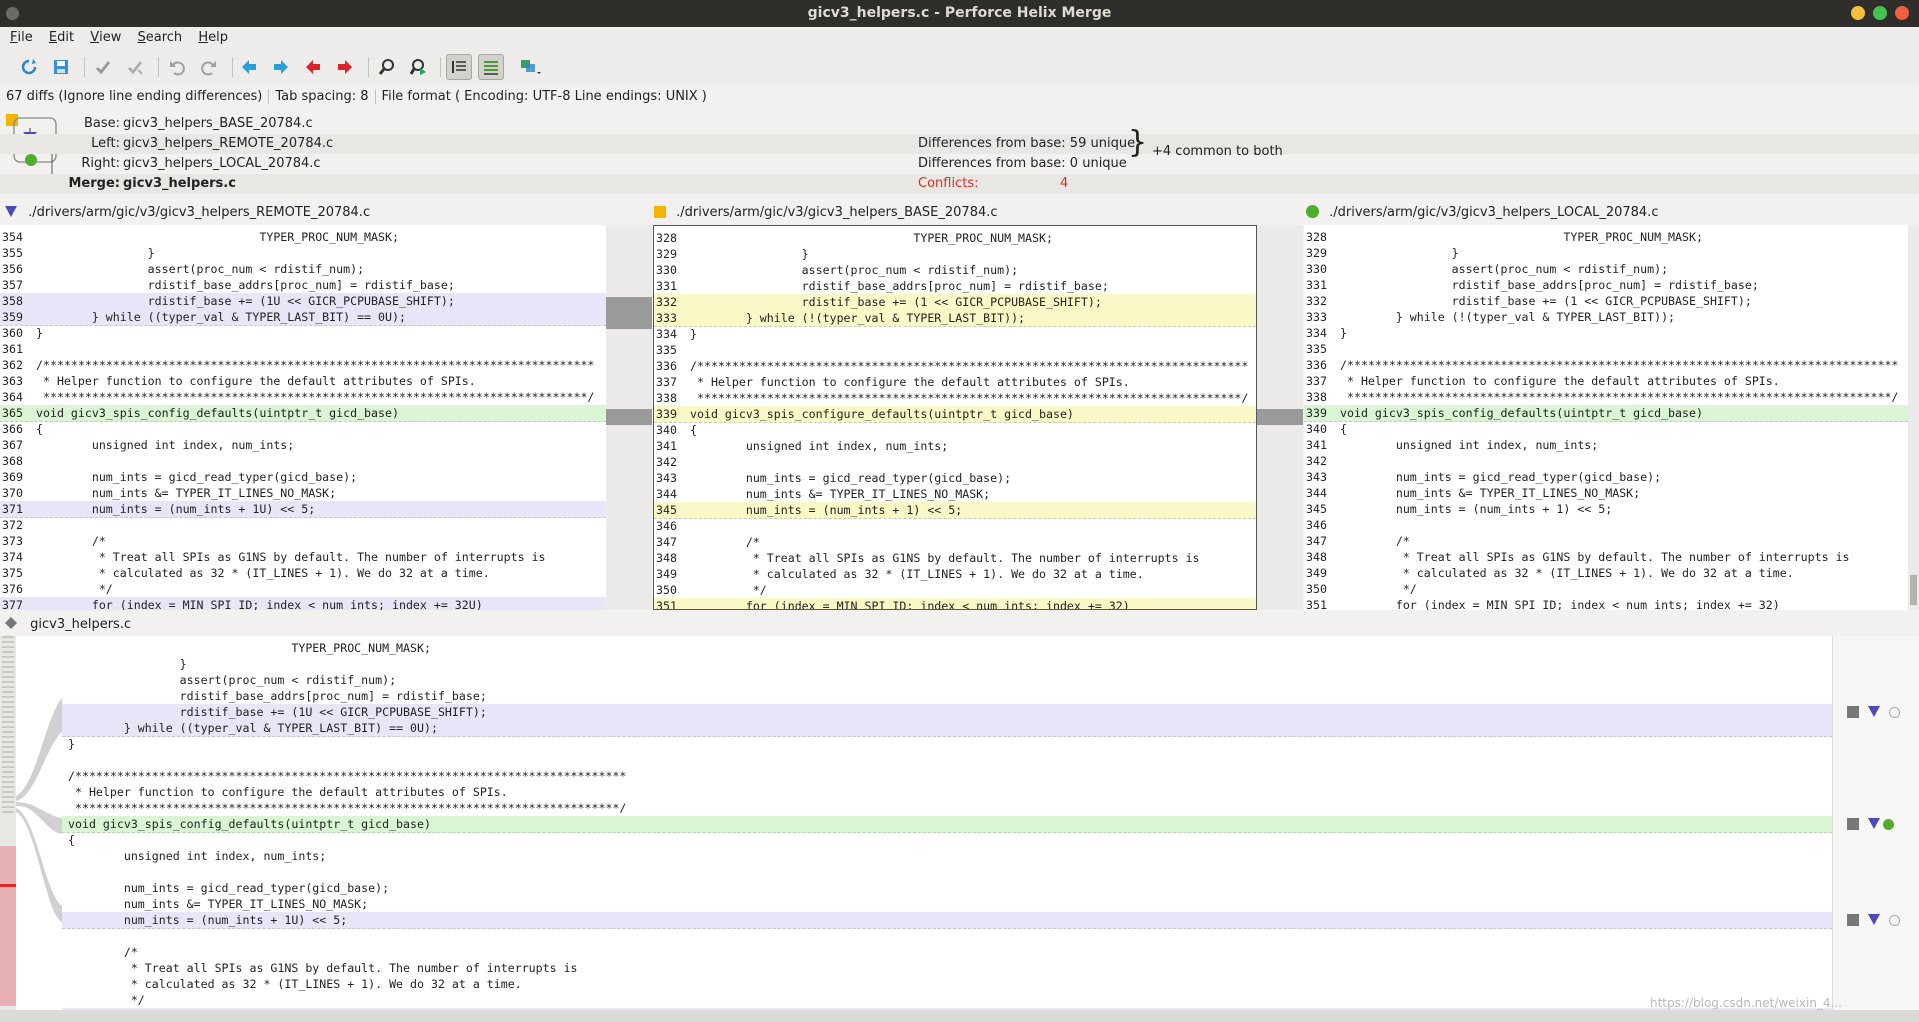 The height and width of the screenshot is (1022, 1919). I want to click on line-number: 374, so click(12, 557).